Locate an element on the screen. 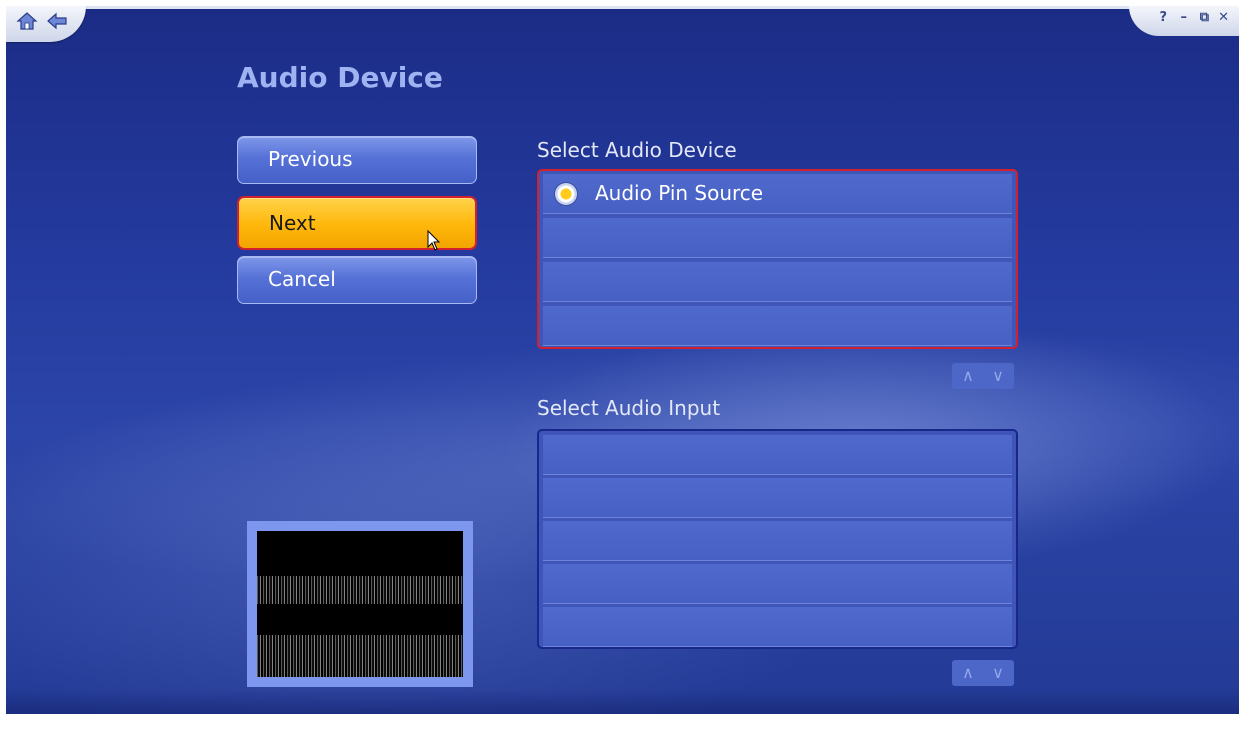  next-button: Next is located at coordinates (357, 223).